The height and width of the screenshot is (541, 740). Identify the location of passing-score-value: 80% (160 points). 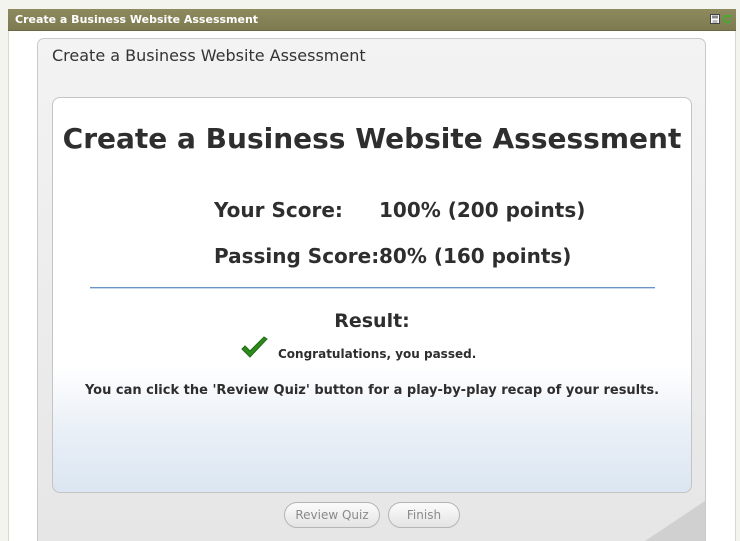
(475, 256).